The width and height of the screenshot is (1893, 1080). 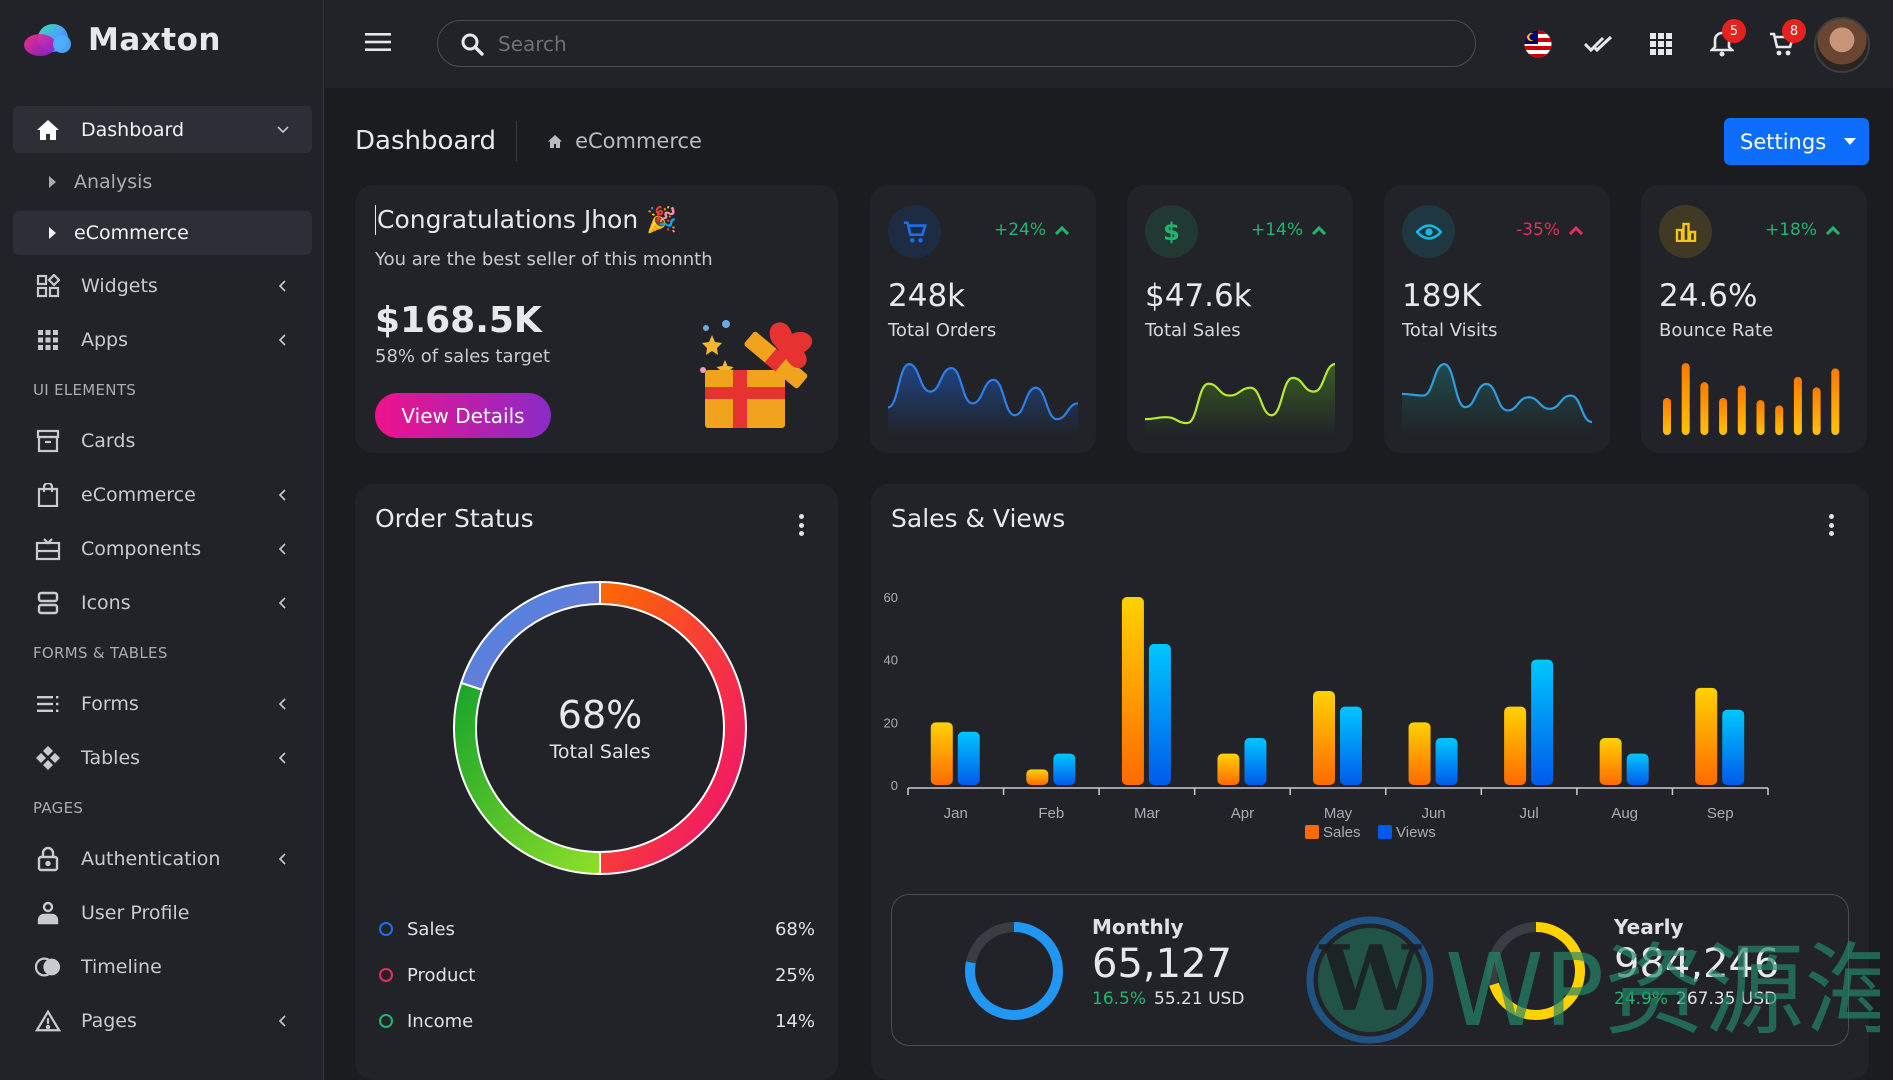 What do you see at coordinates (597, 1021) in the screenshot?
I see `legend-row-income: Income 14%` at bounding box center [597, 1021].